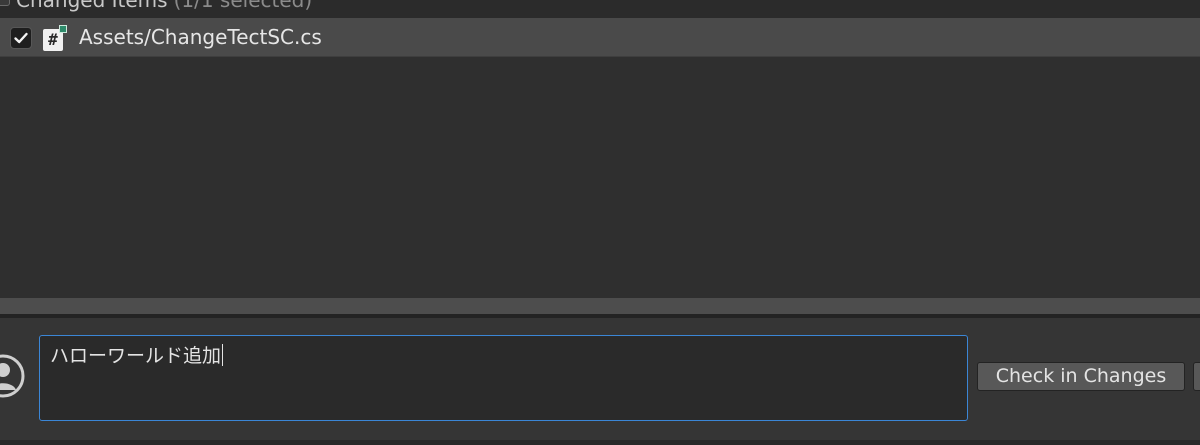 The width and height of the screenshot is (1200, 445). What do you see at coordinates (243, 6) in the screenshot?
I see `selection-count: (1/1 selected)` at bounding box center [243, 6].